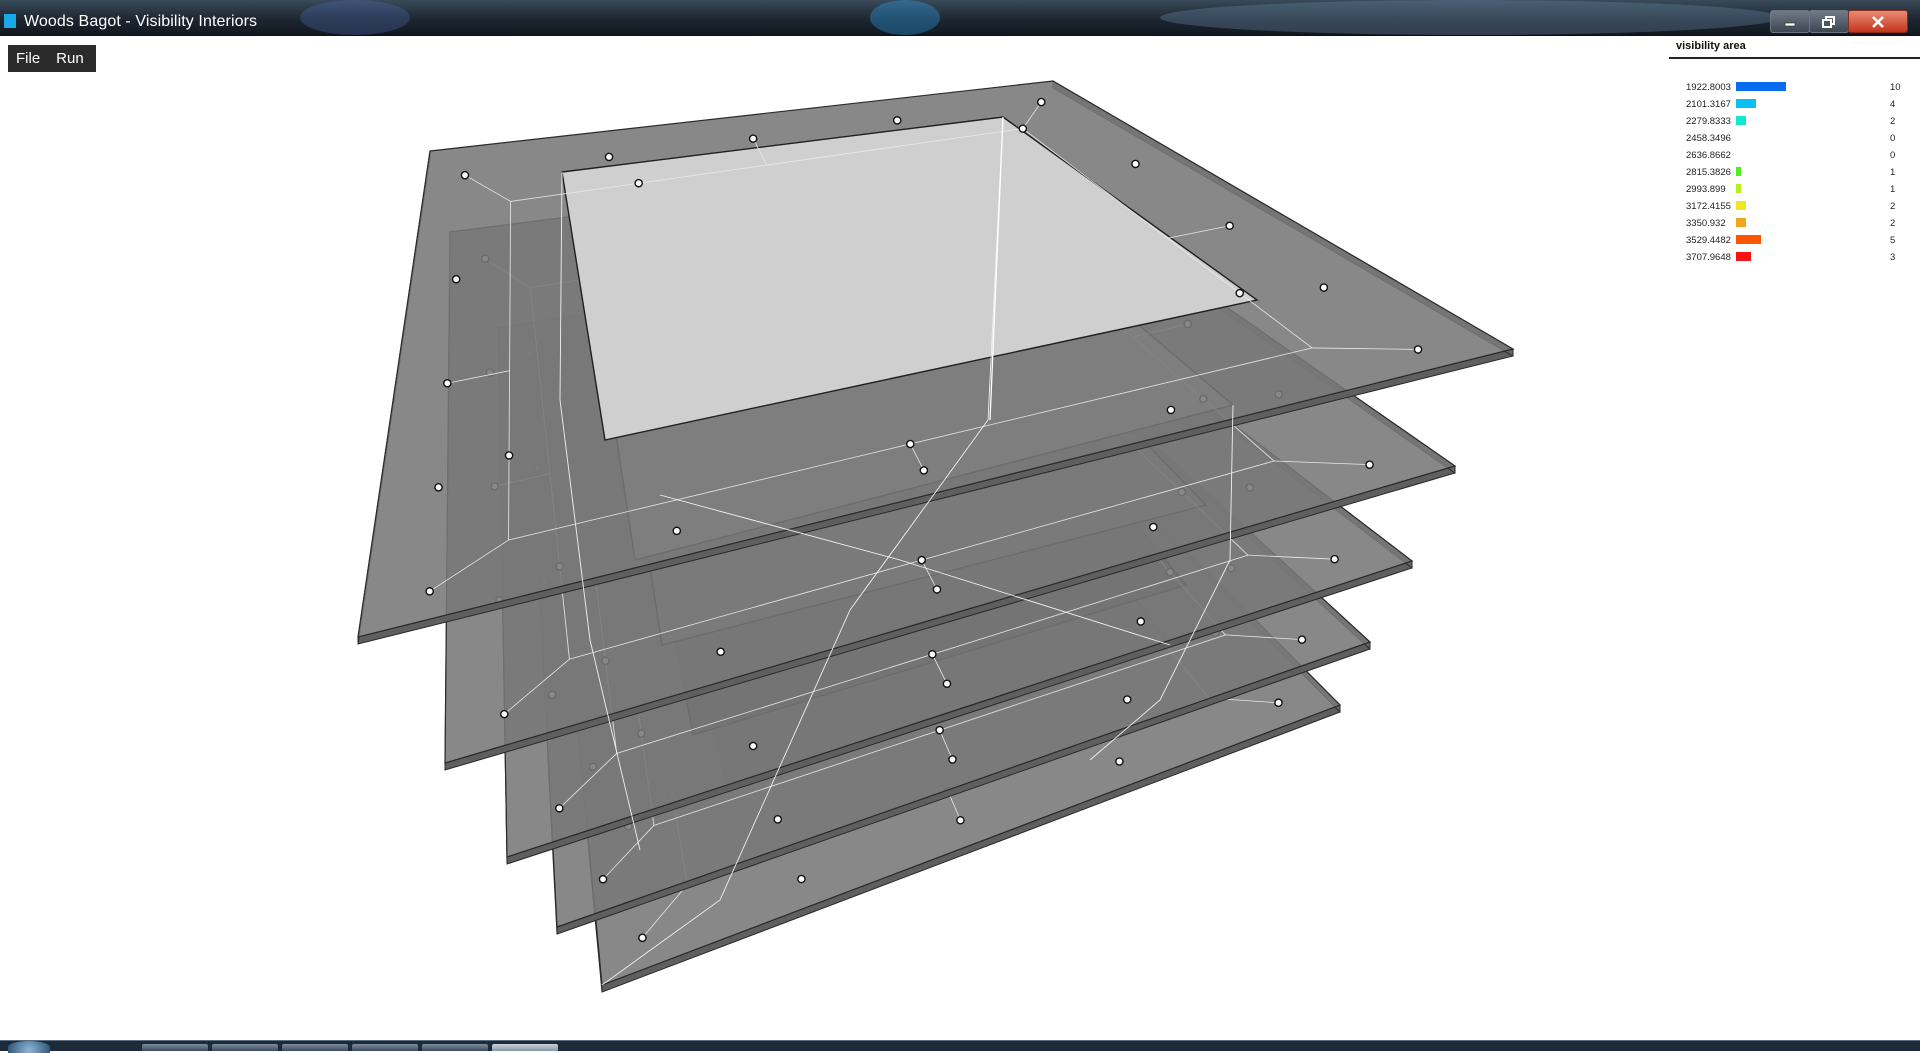 This screenshot has width=1920, height=1053. I want to click on legend-value: 2993.899, so click(1706, 189).